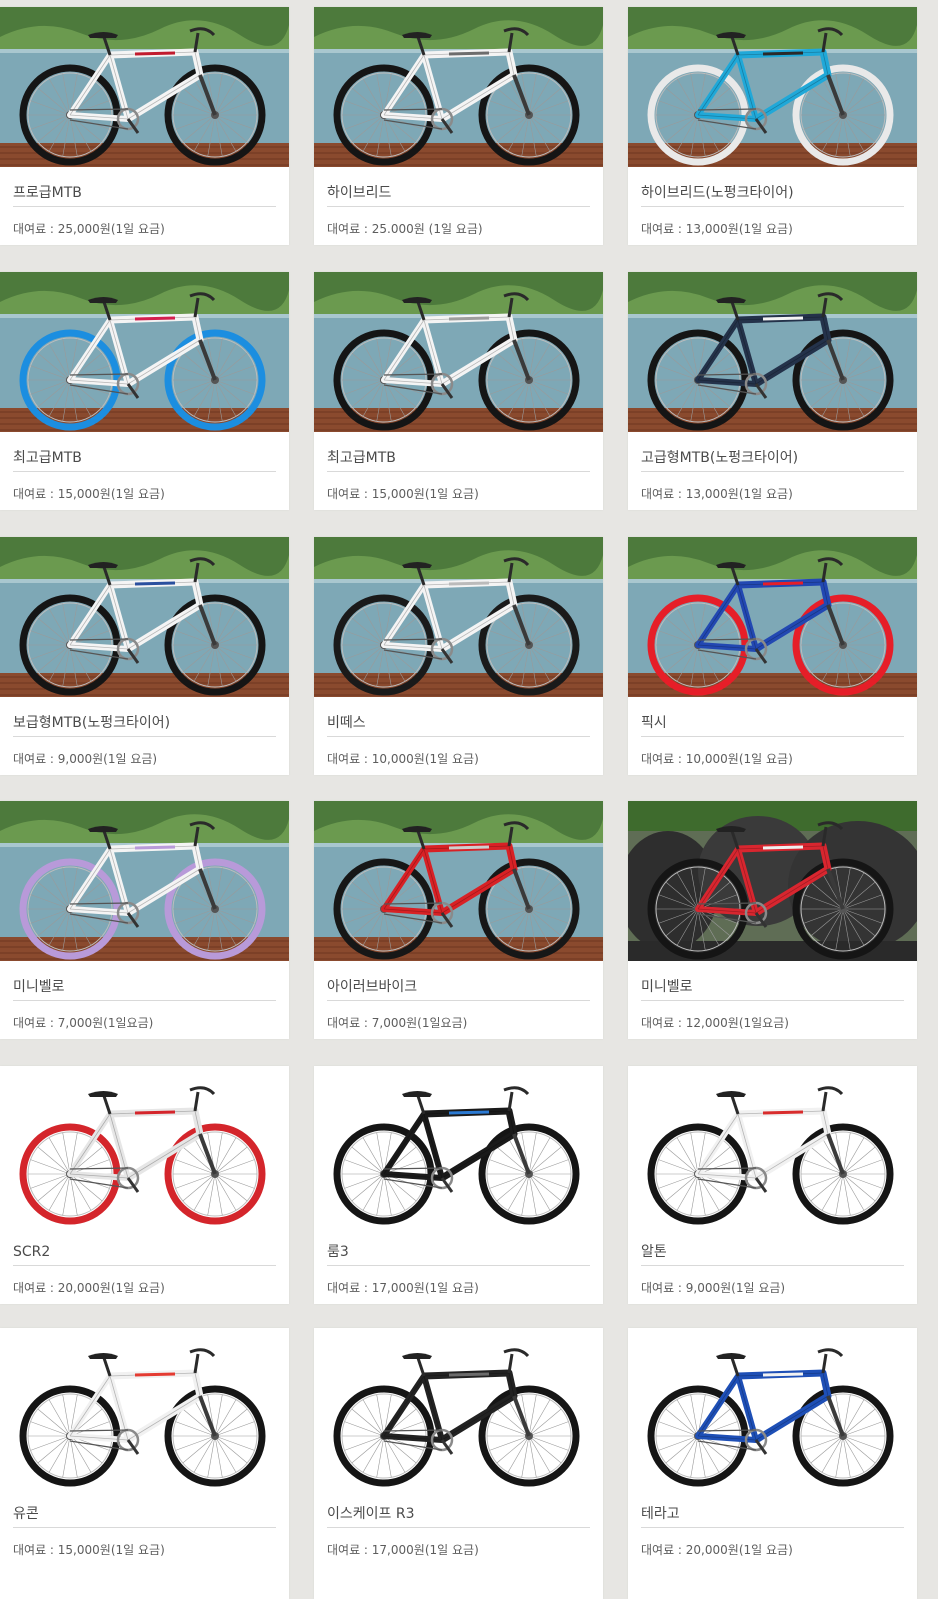 This screenshot has width=938, height=1599. I want to click on product-name-17: 이스케이프 R3, so click(458, 1515).